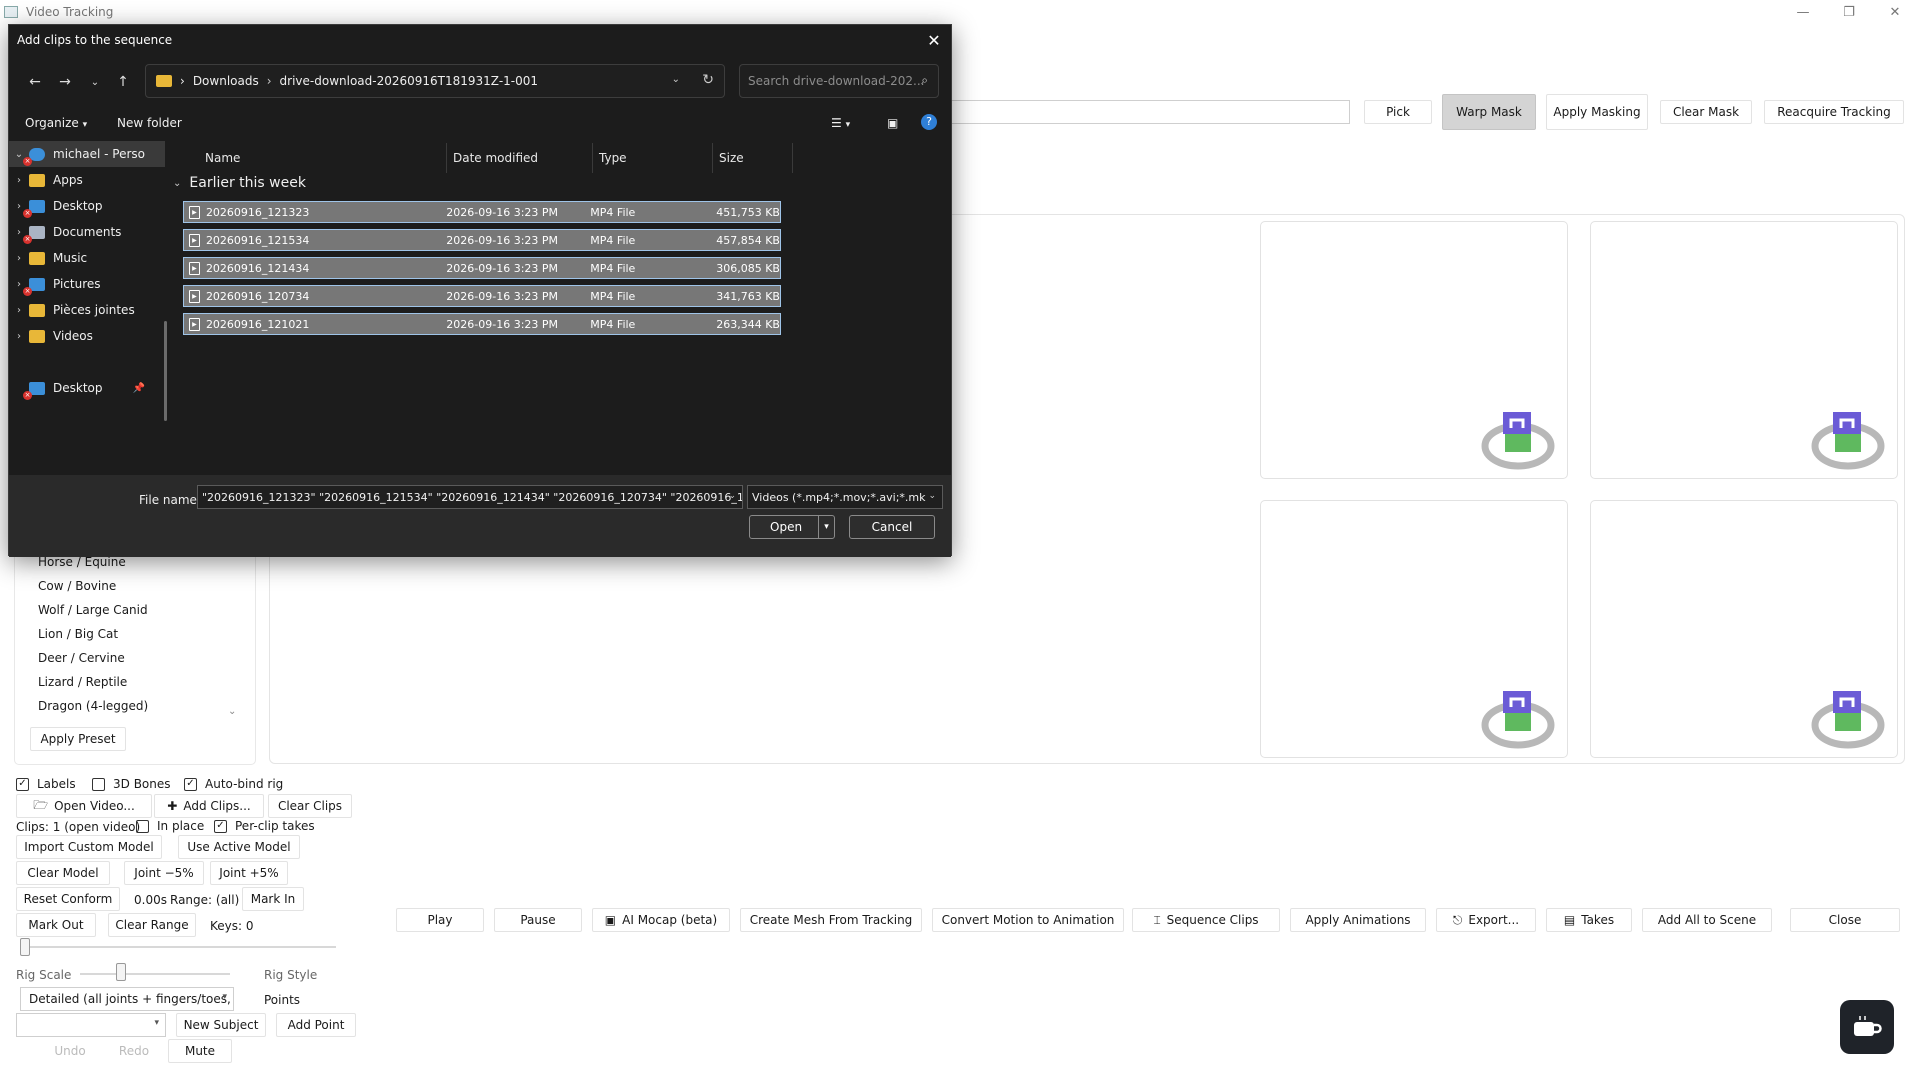 Image resolution: width=1920 pixels, height=1080 pixels. I want to click on warp-mask-button: Warp Mask, so click(1489, 112).